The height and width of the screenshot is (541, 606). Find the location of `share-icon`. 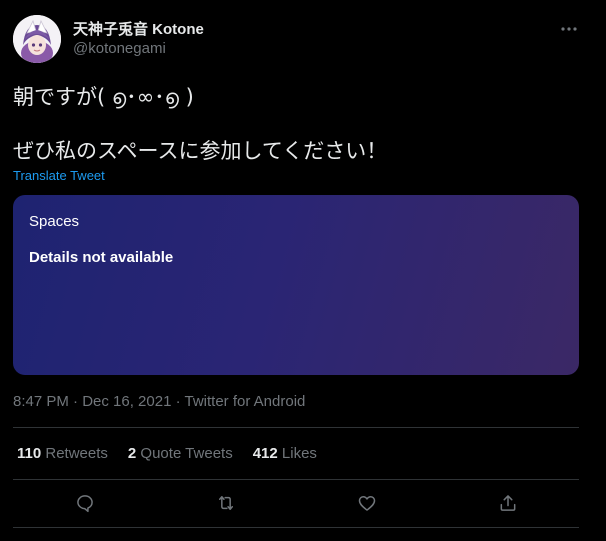

share-icon is located at coordinates (508, 503).